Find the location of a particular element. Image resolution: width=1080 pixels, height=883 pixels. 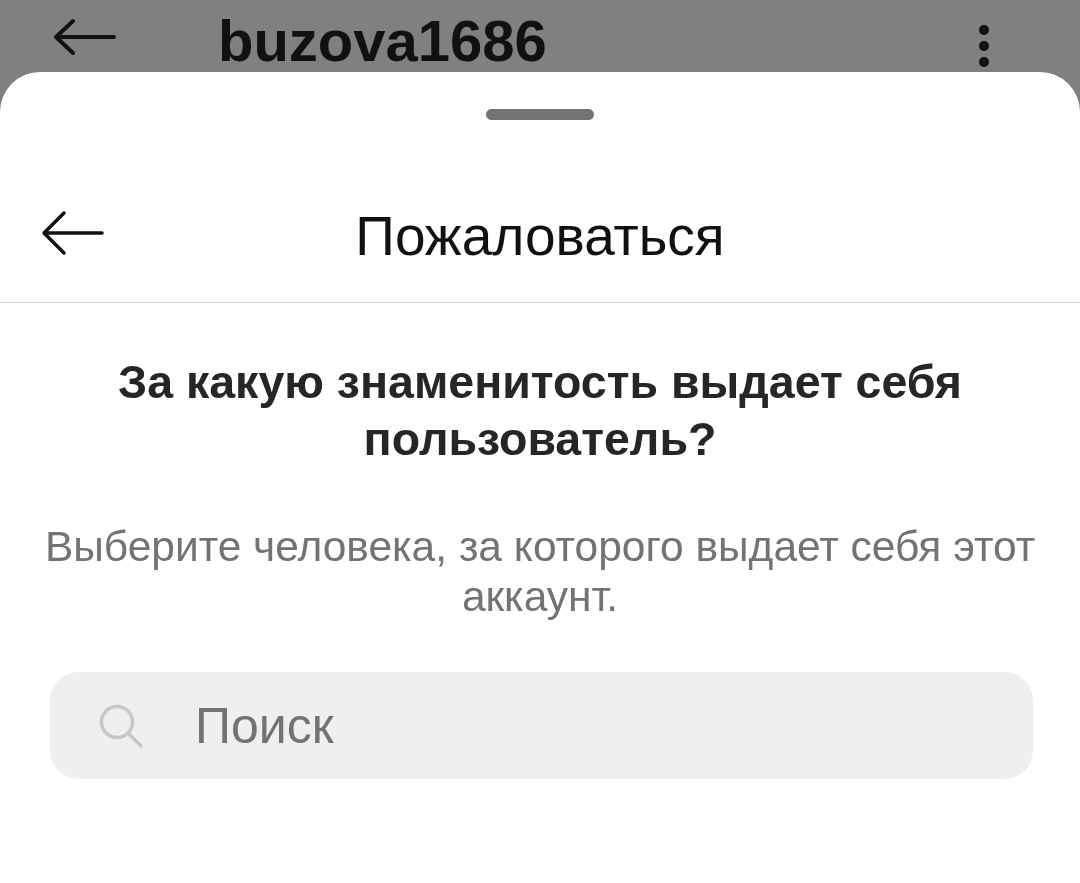

search-icon is located at coordinates (121, 726).